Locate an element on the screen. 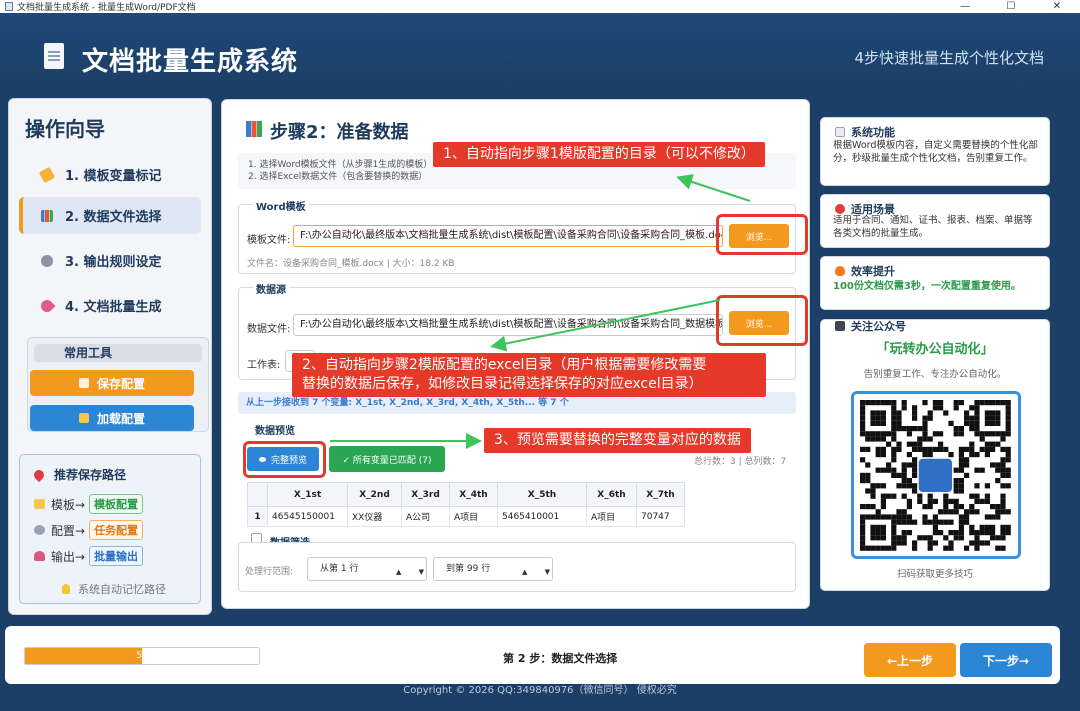 The height and width of the screenshot is (711, 1080). gear-icon is located at coordinates (47, 260).